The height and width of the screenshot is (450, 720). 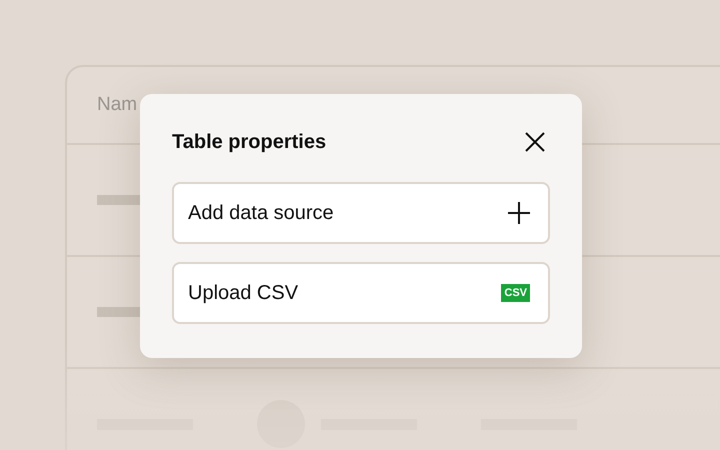 What do you see at coordinates (249, 142) in the screenshot?
I see `dialog-title: Table properties` at bounding box center [249, 142].